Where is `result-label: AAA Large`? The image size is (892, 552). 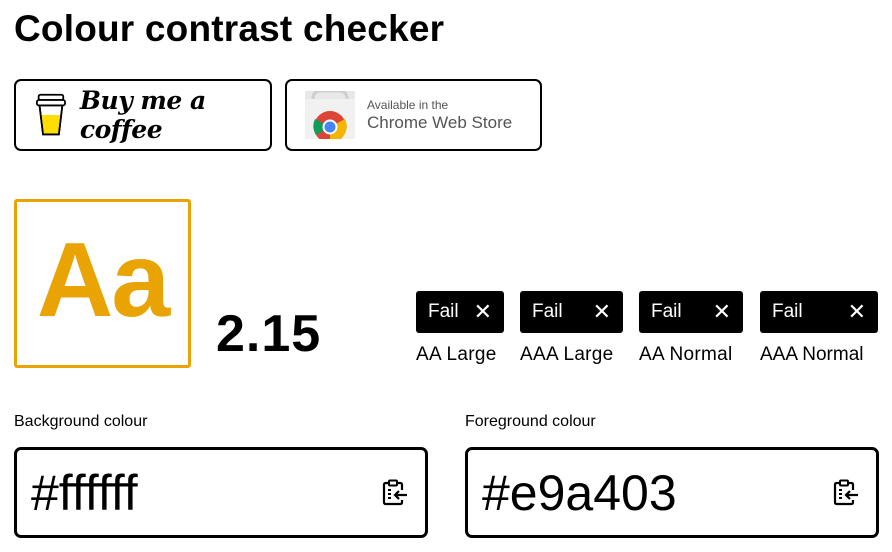
result-label: AAA Large is located at coordinates (567, 354).